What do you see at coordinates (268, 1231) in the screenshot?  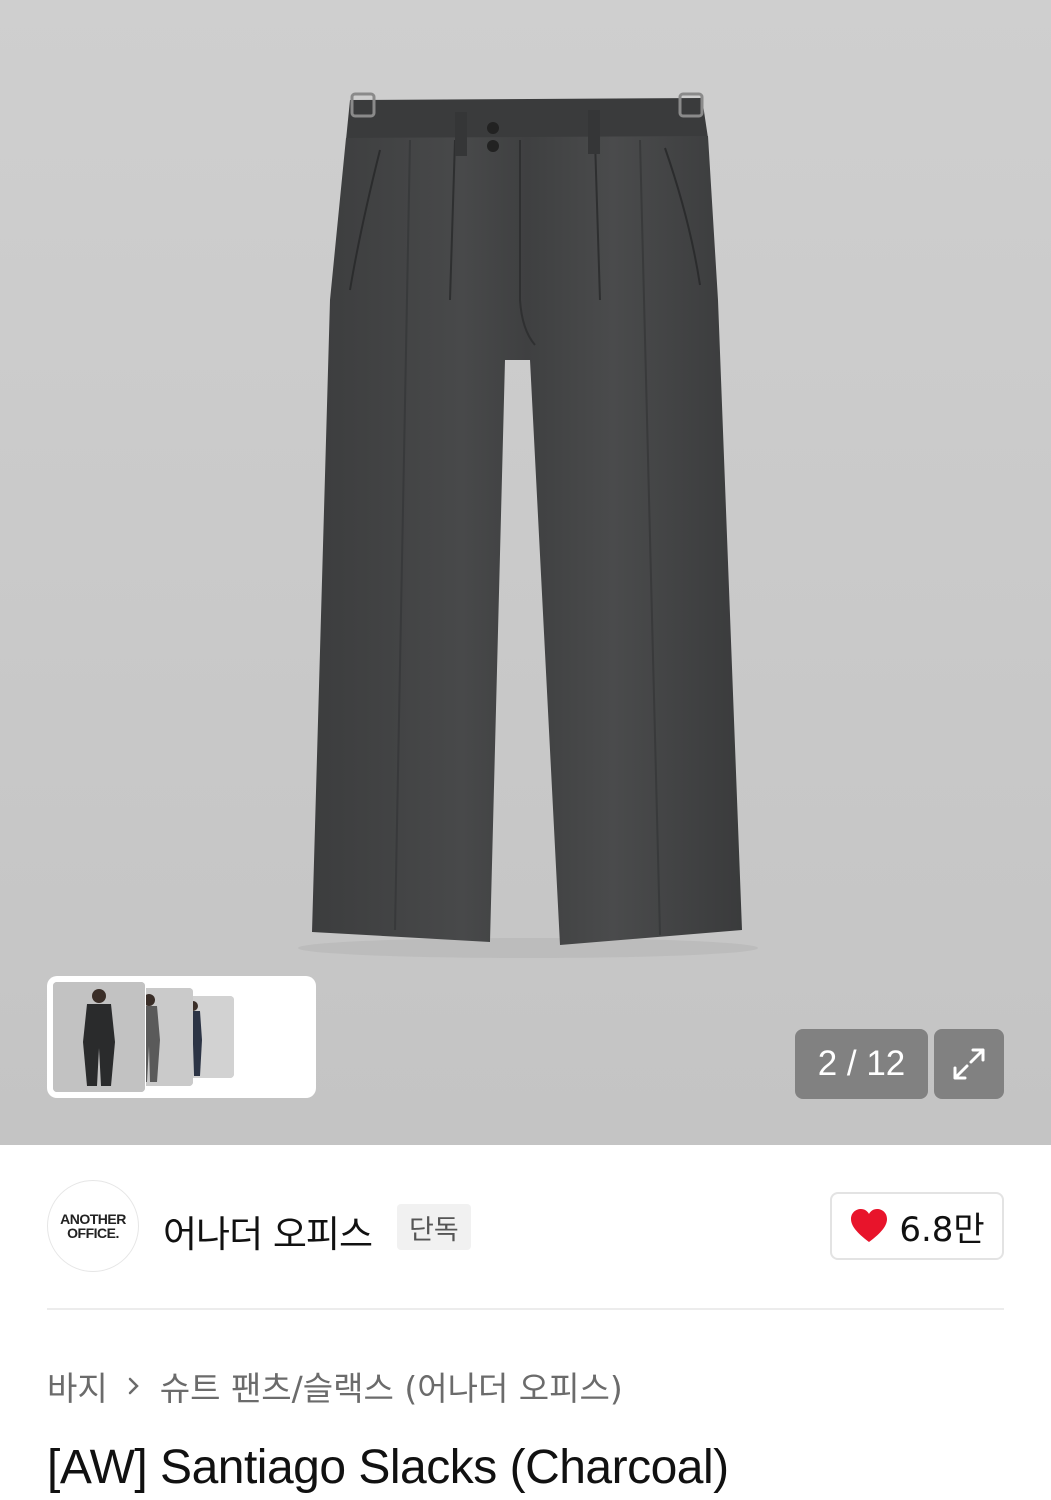 I see `brand-name: 어나더 오피스` at bounding box center [268, 1231].